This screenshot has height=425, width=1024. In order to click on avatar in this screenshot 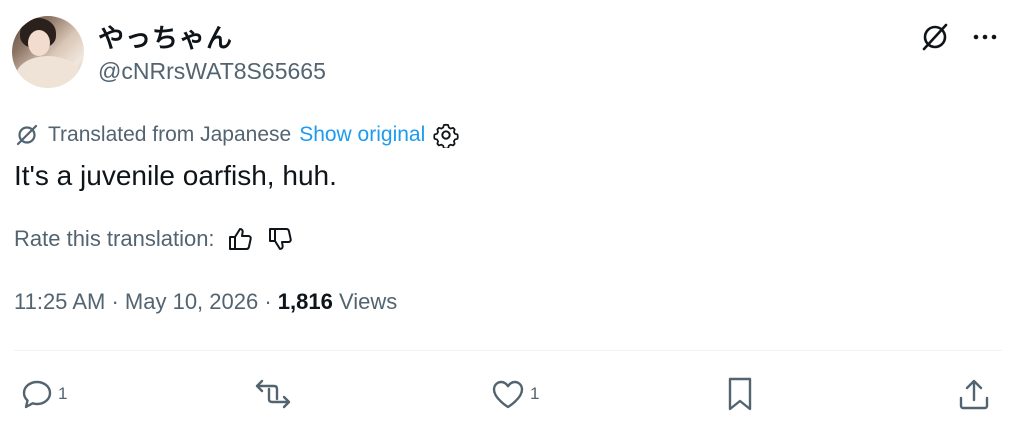, I will do `click(48, 52)`.